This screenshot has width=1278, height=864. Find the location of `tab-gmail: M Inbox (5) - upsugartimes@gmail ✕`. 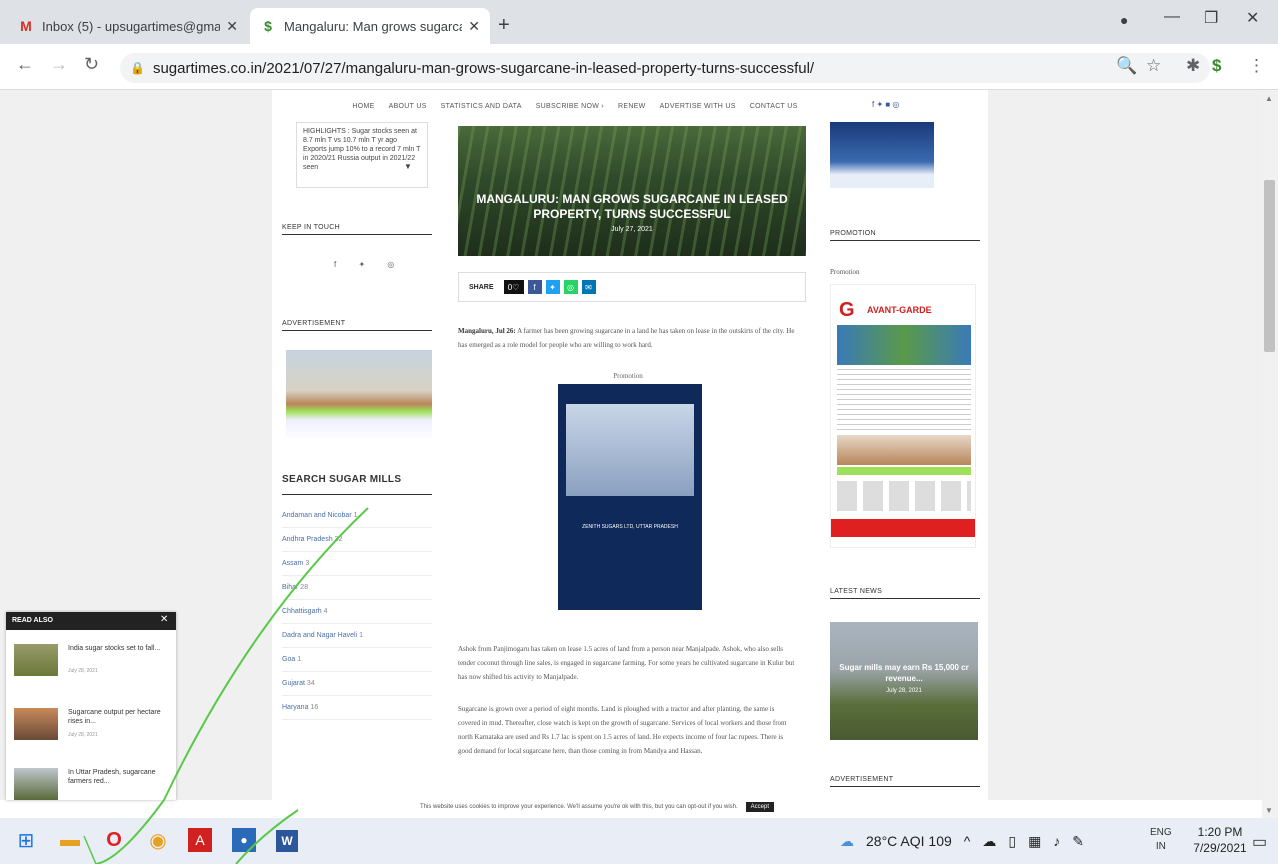

tab-gmail: M Inbox (5) - upsugartimes@gmail ✕ is located at coordinates (128, 26).